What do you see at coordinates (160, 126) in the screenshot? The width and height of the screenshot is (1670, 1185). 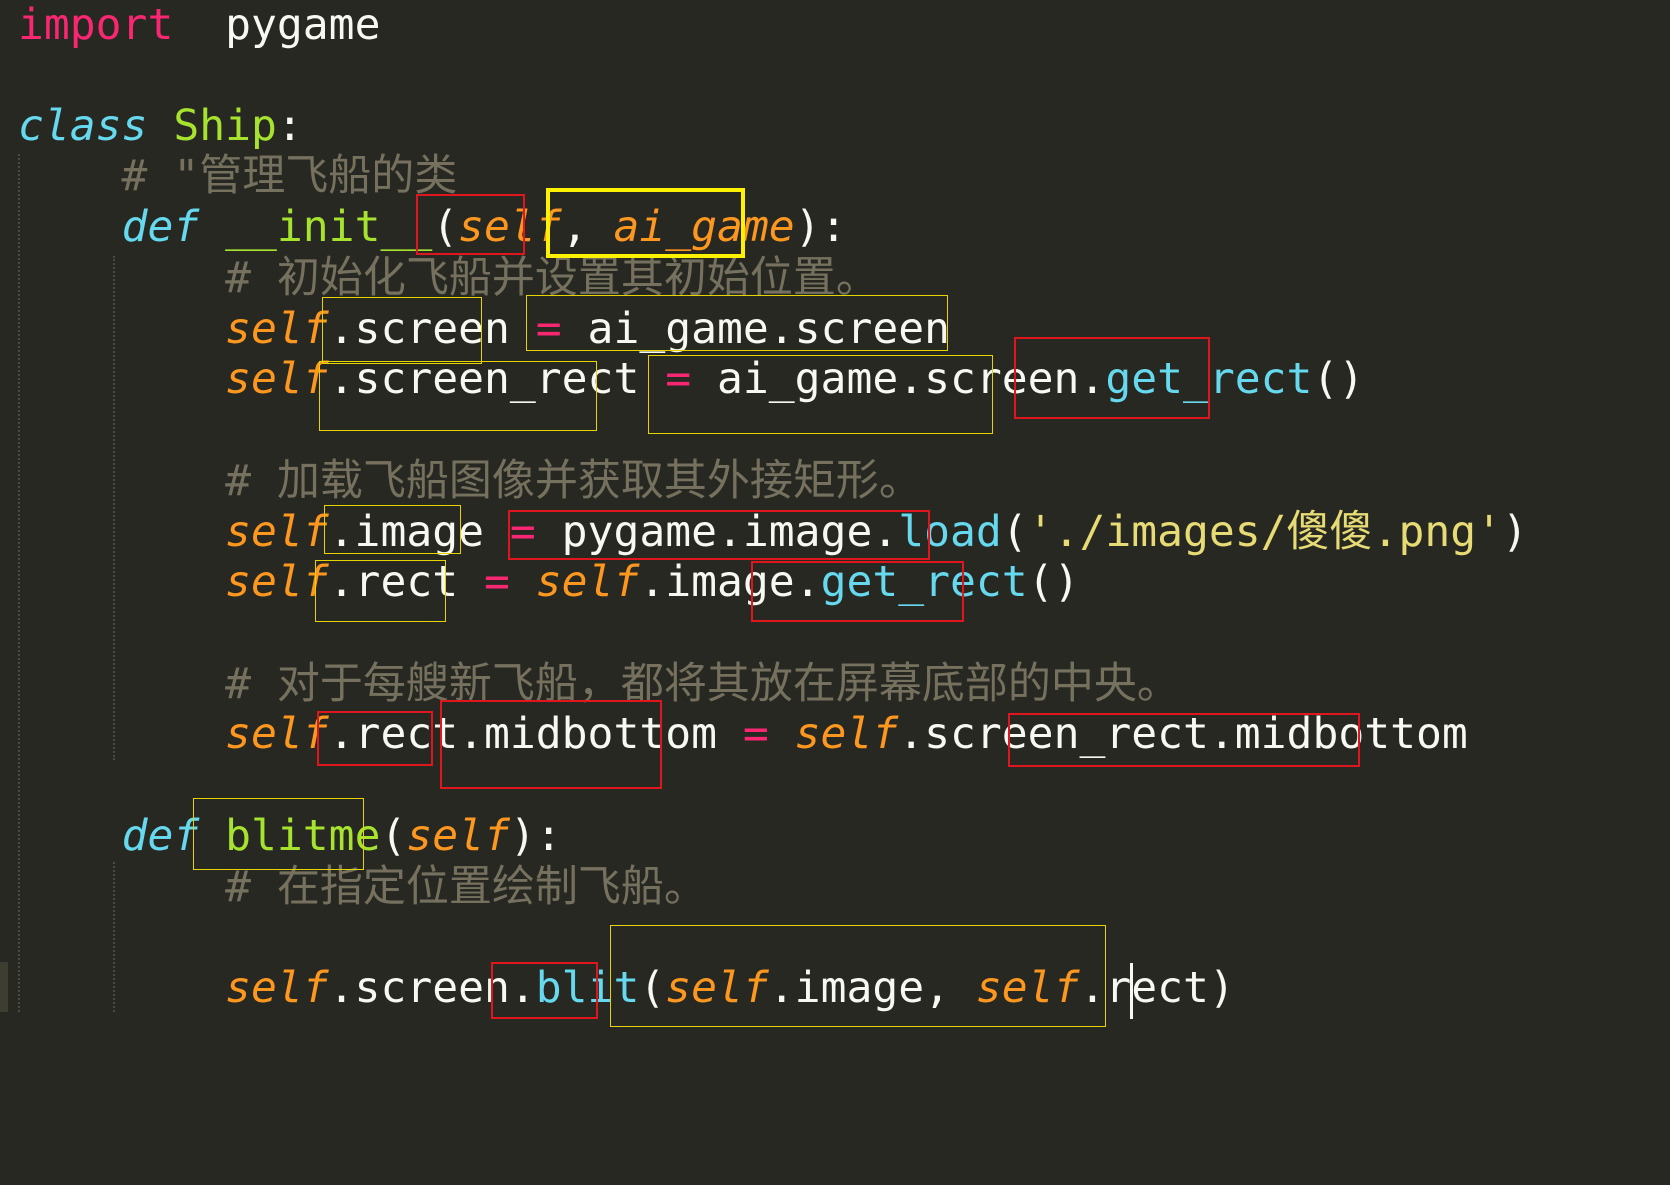 I see `code-line: class Ship:` at bounding box center [160, 126].